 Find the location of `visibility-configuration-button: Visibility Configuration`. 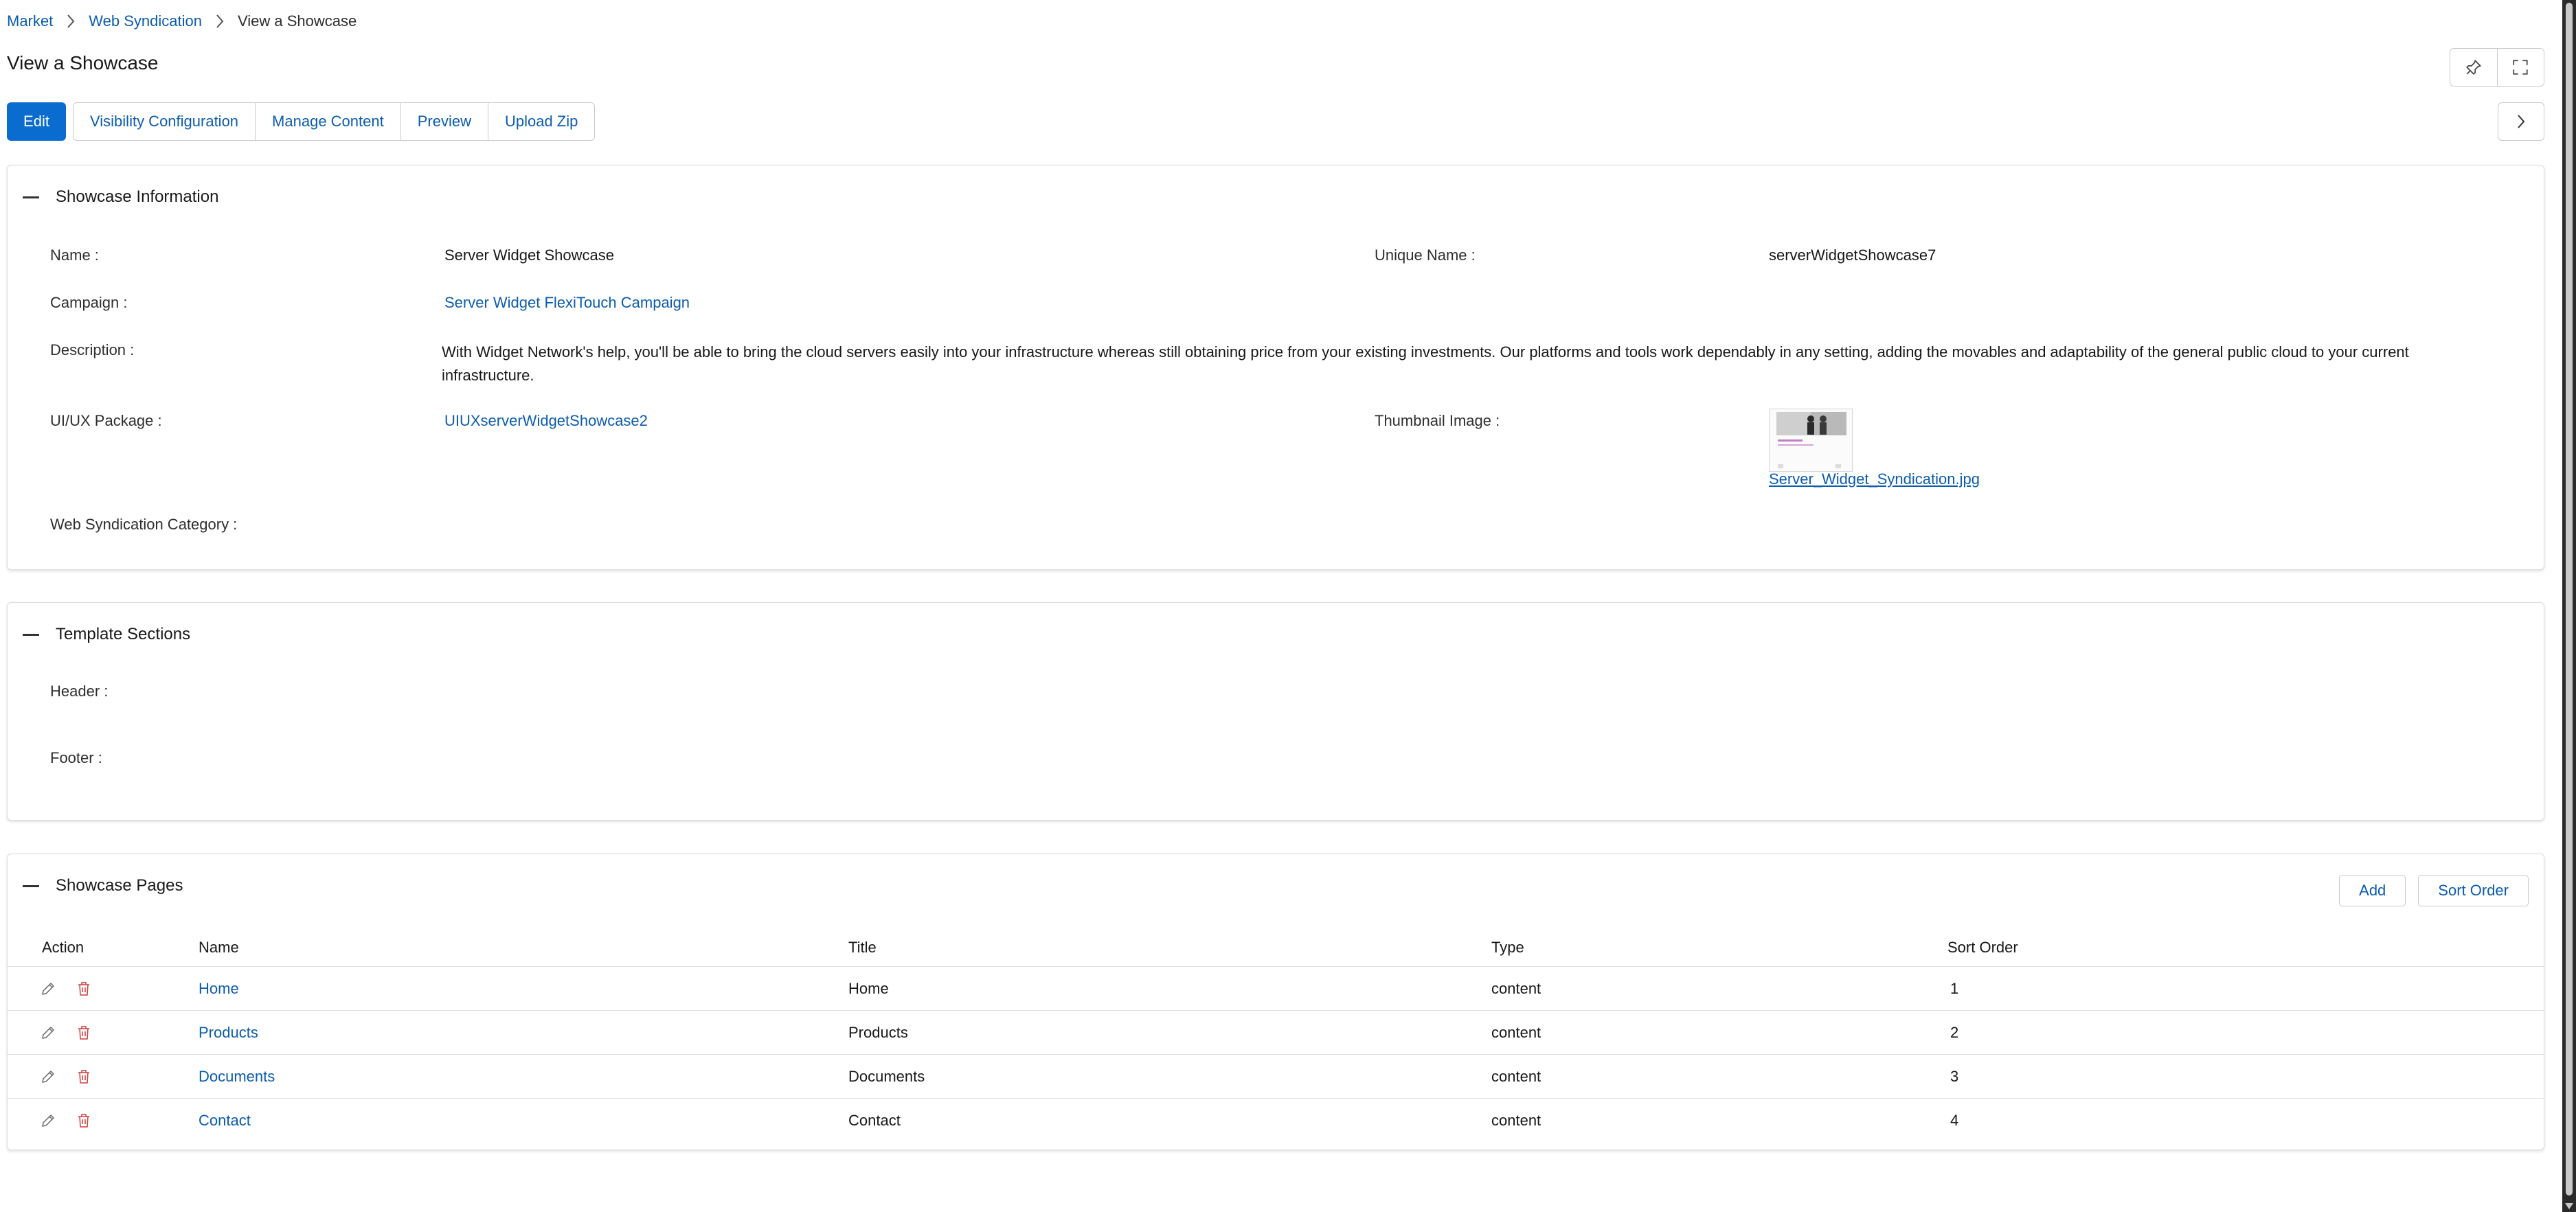

visibility-configuration-button: Visibility Configuration is located at coordinates (165, 122).